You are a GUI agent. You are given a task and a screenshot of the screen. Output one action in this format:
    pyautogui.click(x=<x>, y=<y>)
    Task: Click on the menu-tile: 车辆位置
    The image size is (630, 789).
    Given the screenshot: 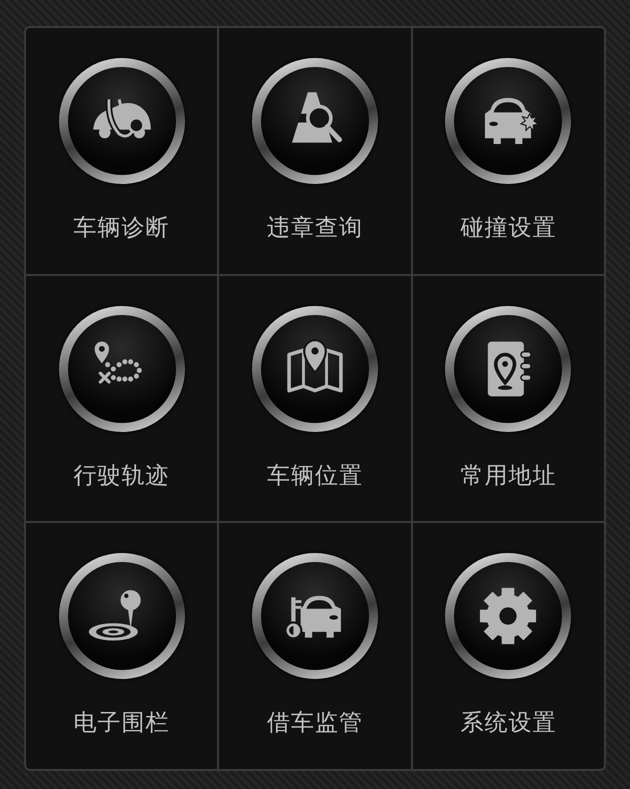 What is the action you would take?
    pyautogui.click(x=315, y=399)
    